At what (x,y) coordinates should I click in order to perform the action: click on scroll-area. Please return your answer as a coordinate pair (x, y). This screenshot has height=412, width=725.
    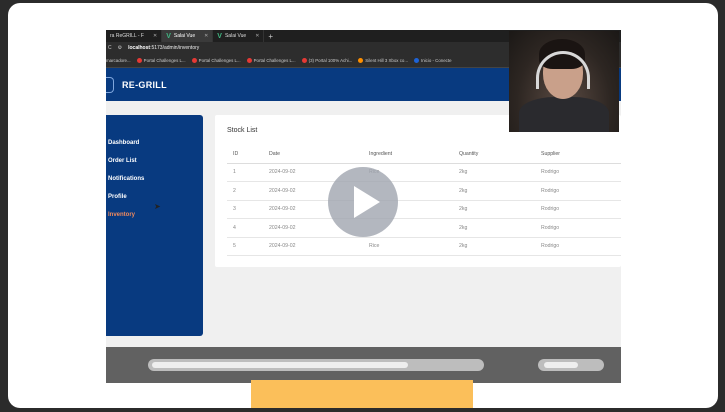
    Looking at the image, I should click on (363, 365).